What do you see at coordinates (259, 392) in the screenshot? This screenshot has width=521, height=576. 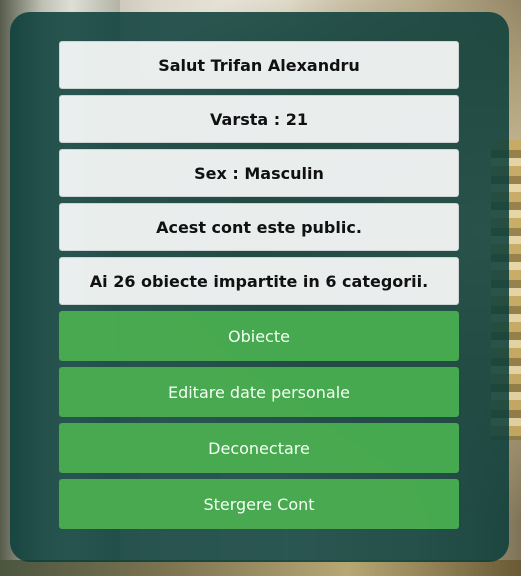 I see `edit-personal-data-button: Editare date personale` at bounding box center [259, 392].